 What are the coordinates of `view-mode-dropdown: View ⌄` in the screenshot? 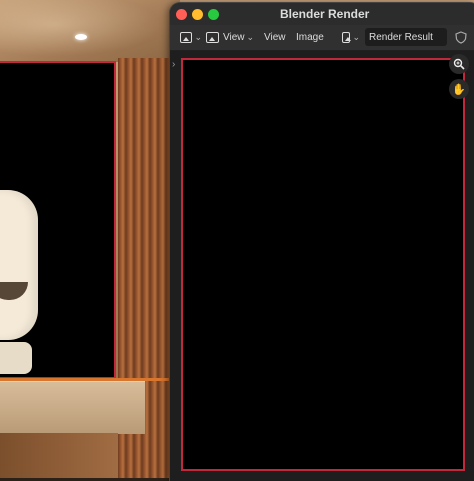 It's located at (231, 37).